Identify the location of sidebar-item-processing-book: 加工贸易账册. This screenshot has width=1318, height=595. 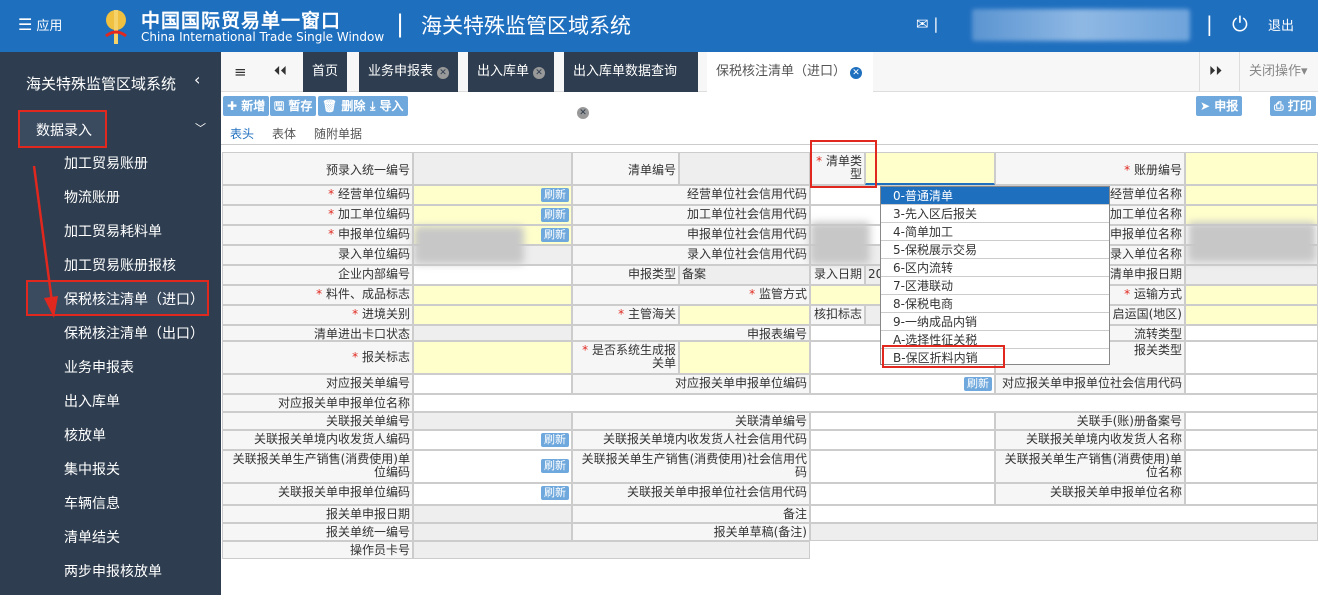
(106, 163).